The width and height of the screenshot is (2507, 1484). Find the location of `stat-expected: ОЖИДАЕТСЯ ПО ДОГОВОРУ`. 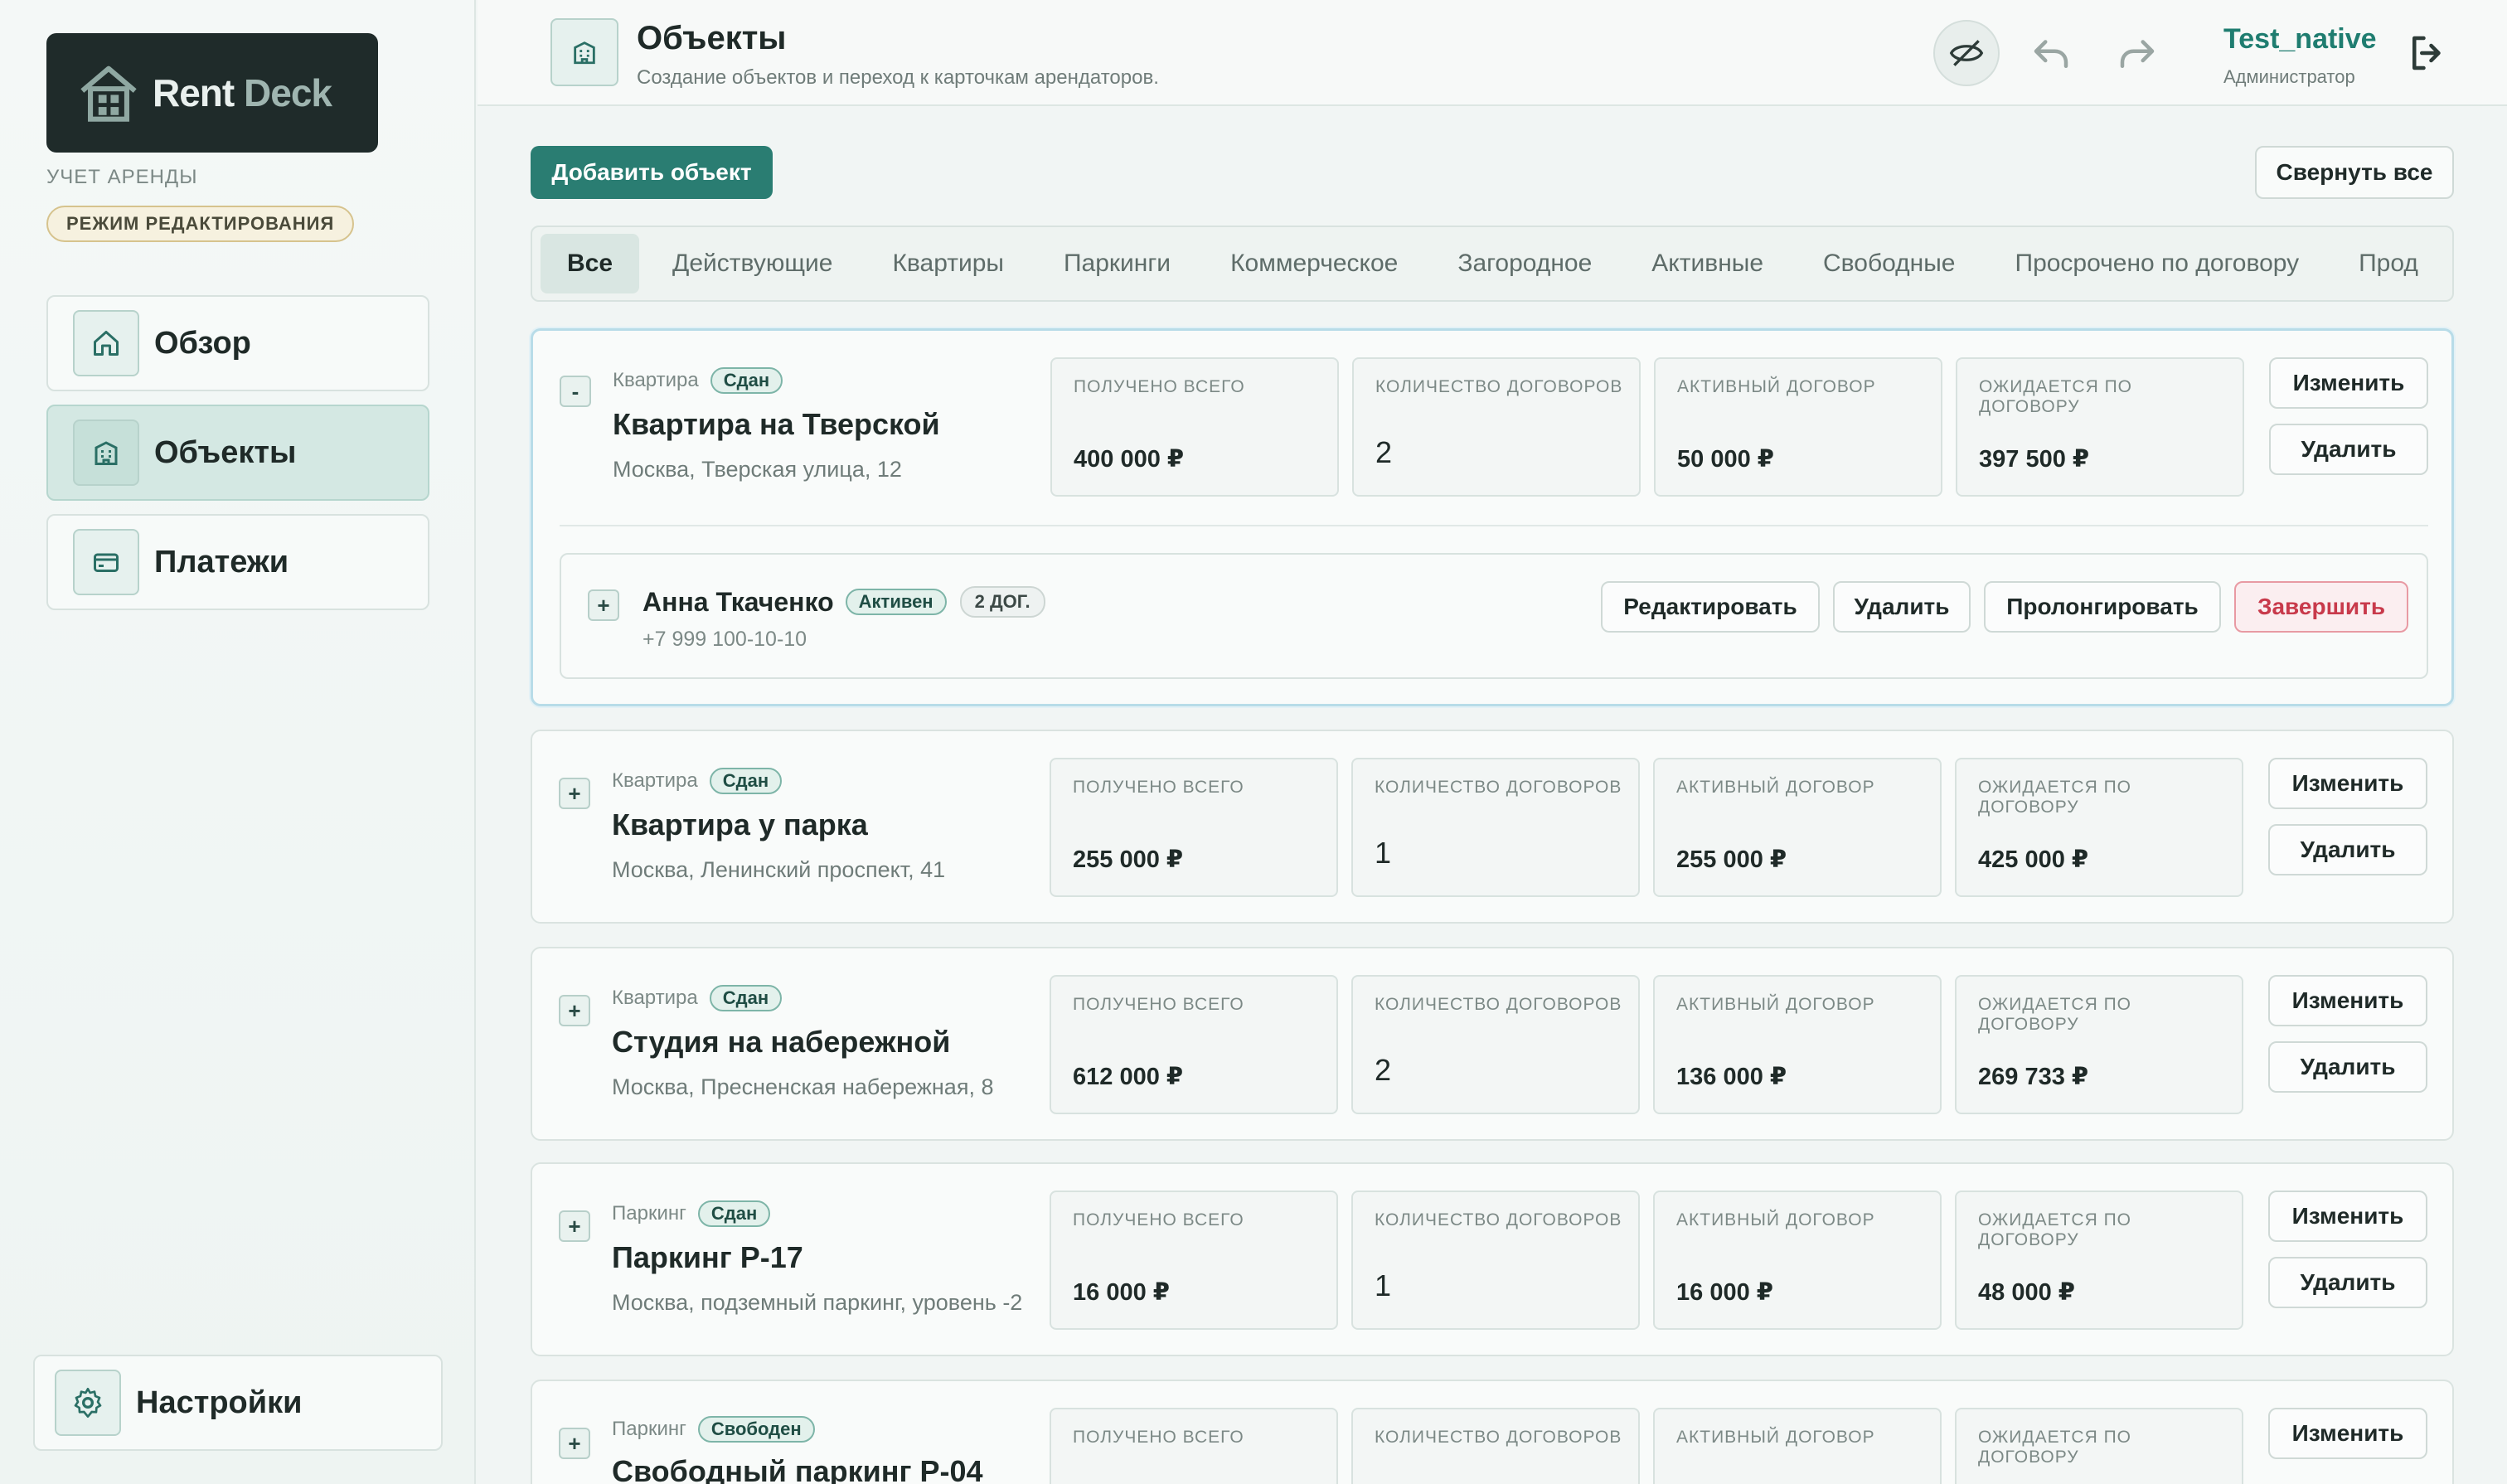

stat-expected: ОЖИДАЕТСЯ ПО ДОГОВОРУ is located at coordinates (2099, 1446).